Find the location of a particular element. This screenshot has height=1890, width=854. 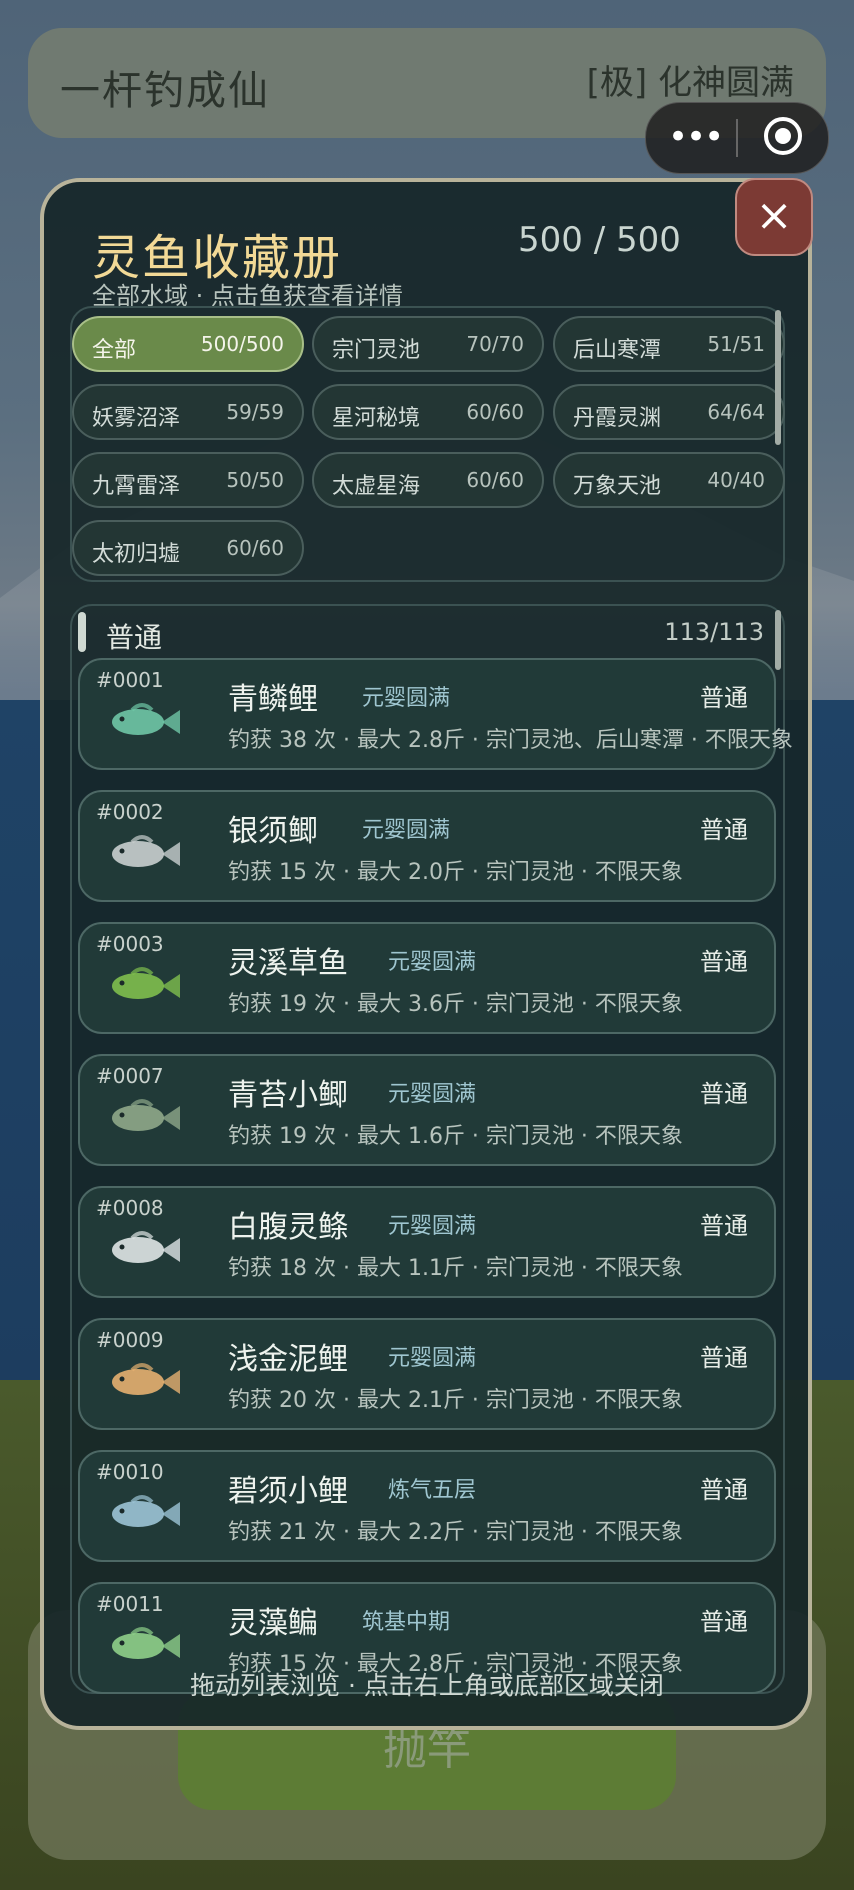

fish-name: 灵溪草鱼 is located at coordinates (288, 963).